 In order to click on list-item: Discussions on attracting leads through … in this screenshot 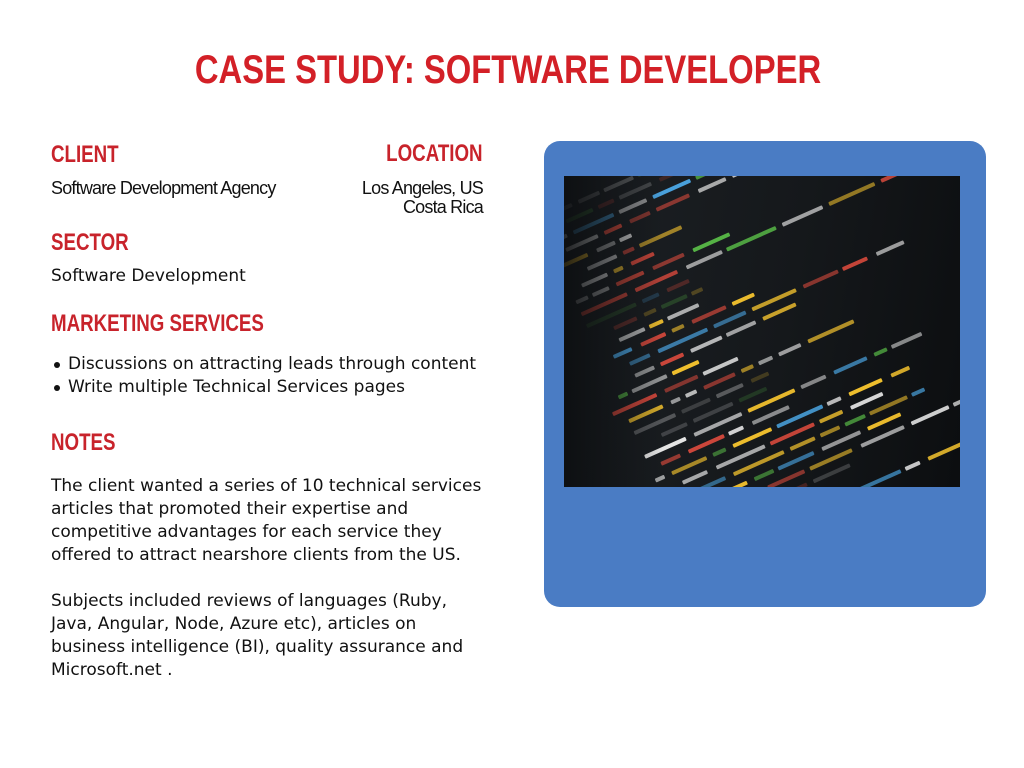, I will do `click(265, 364)`.